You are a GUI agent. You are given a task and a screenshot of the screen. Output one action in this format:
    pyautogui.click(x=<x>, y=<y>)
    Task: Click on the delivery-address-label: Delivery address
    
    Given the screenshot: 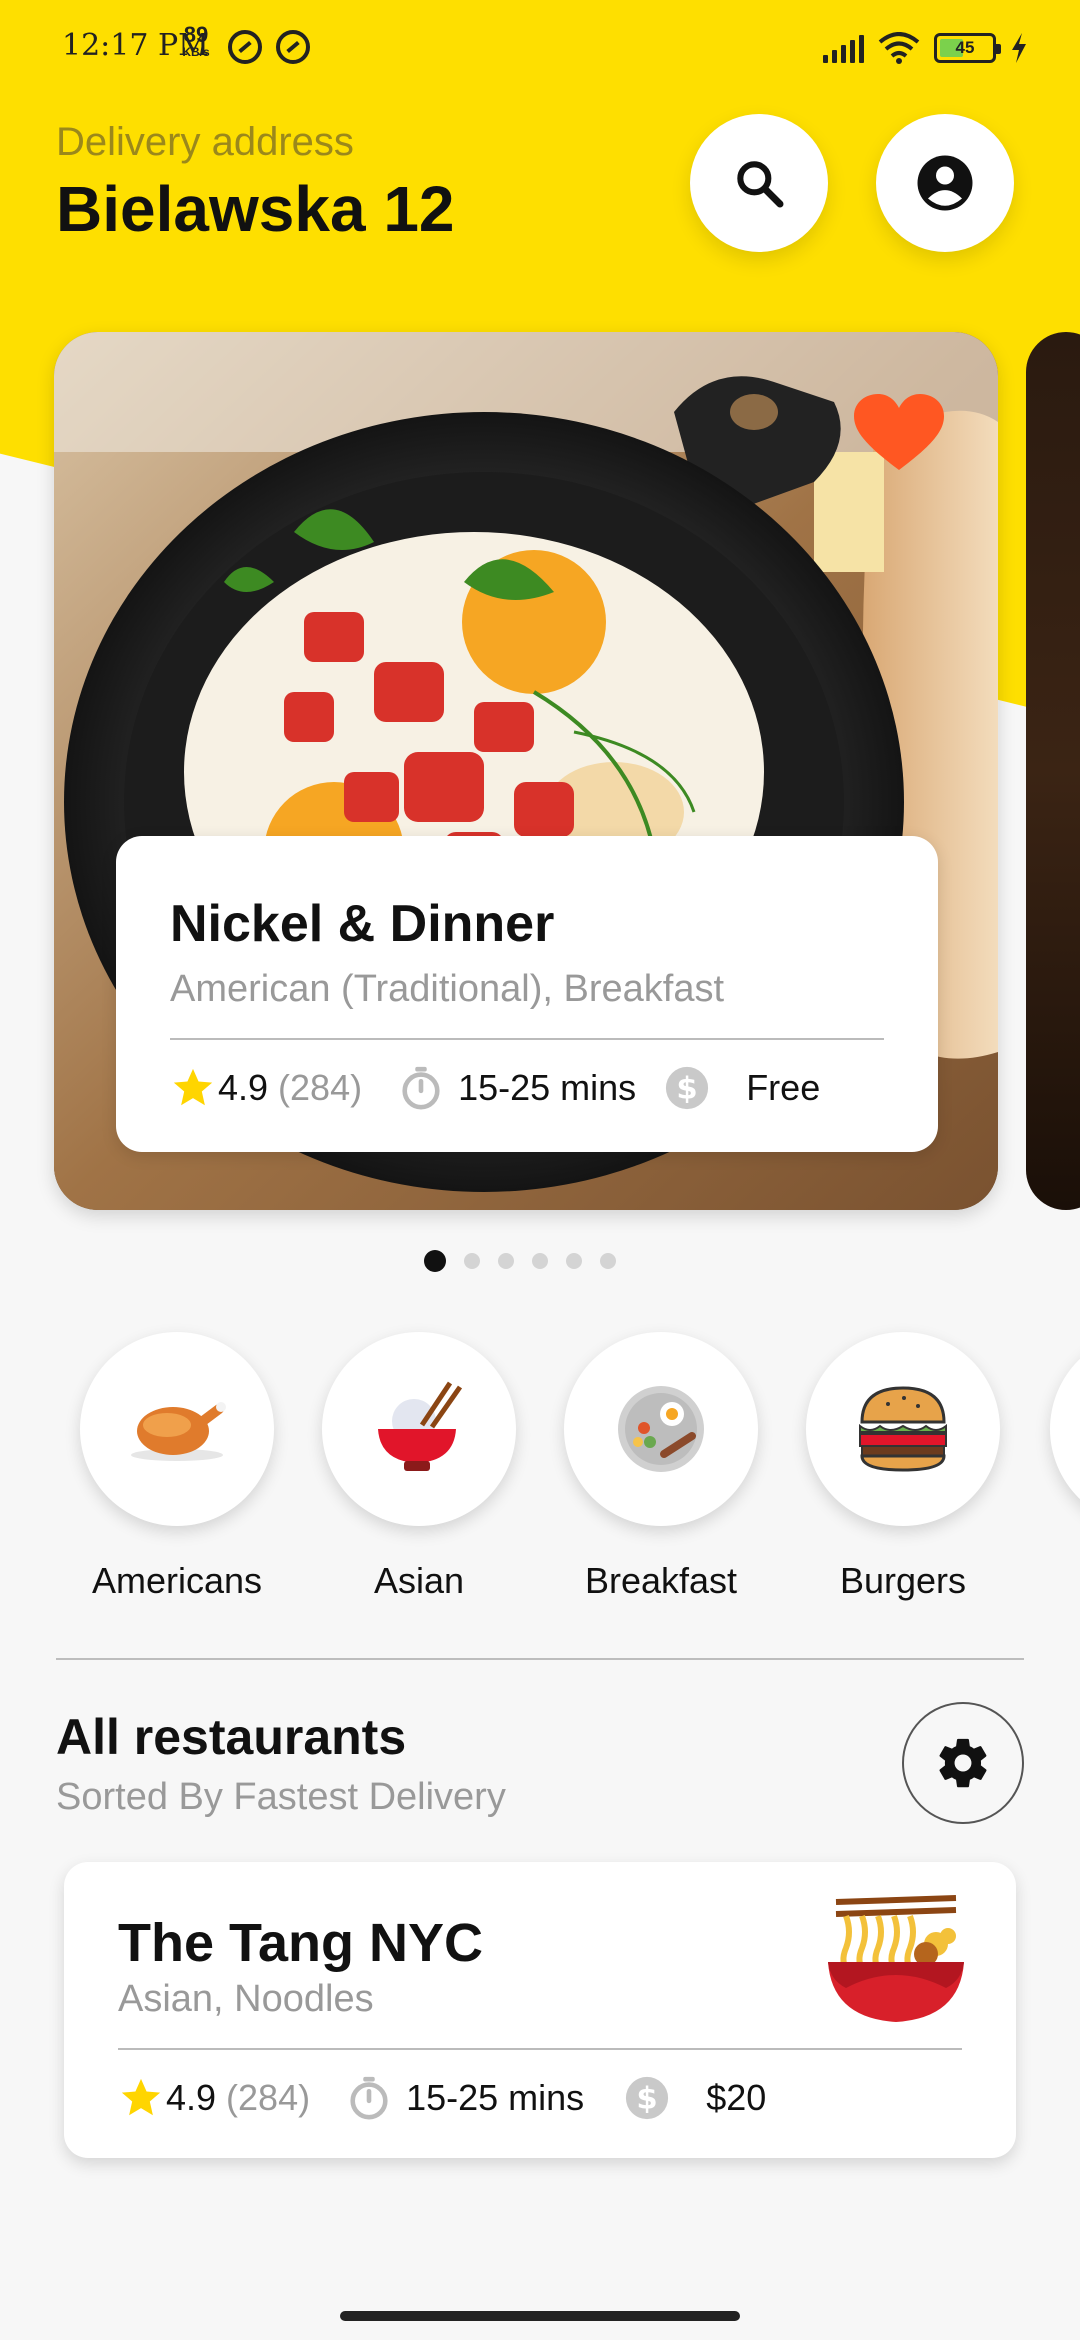 What is the action you would take?
    pyautogui.click(x=205, y=142)
    